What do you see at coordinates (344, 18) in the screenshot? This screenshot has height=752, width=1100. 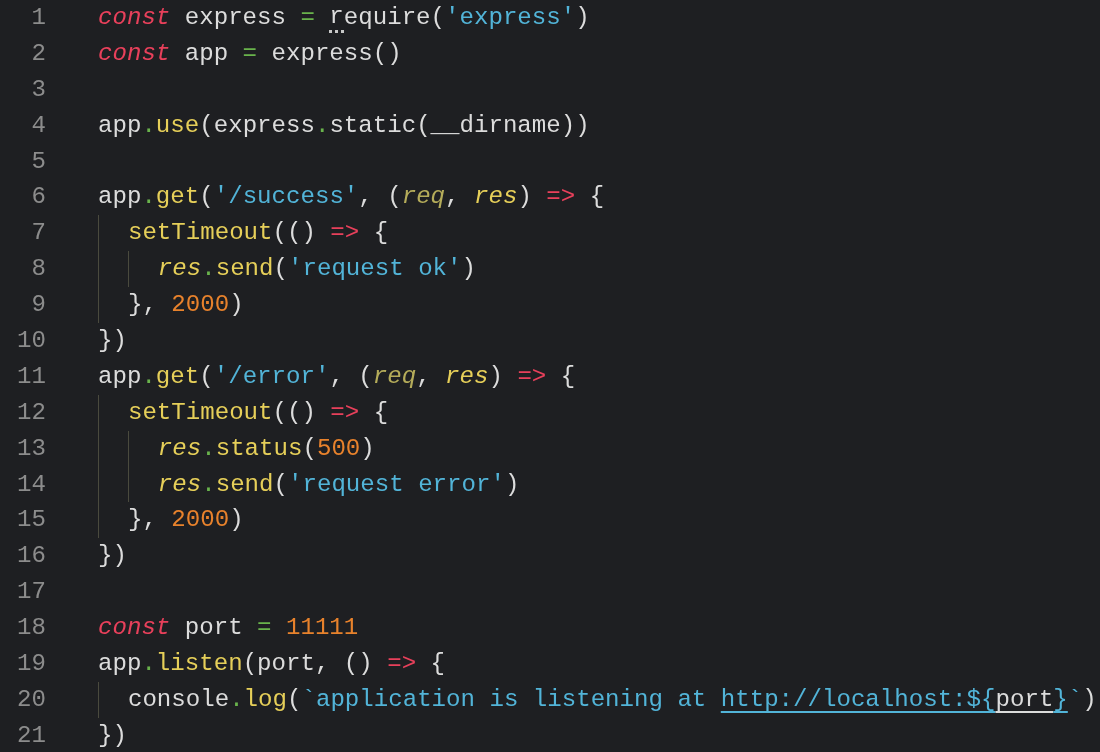 I see `code-line: const express = require('express')` at bounding box center [344, 18].